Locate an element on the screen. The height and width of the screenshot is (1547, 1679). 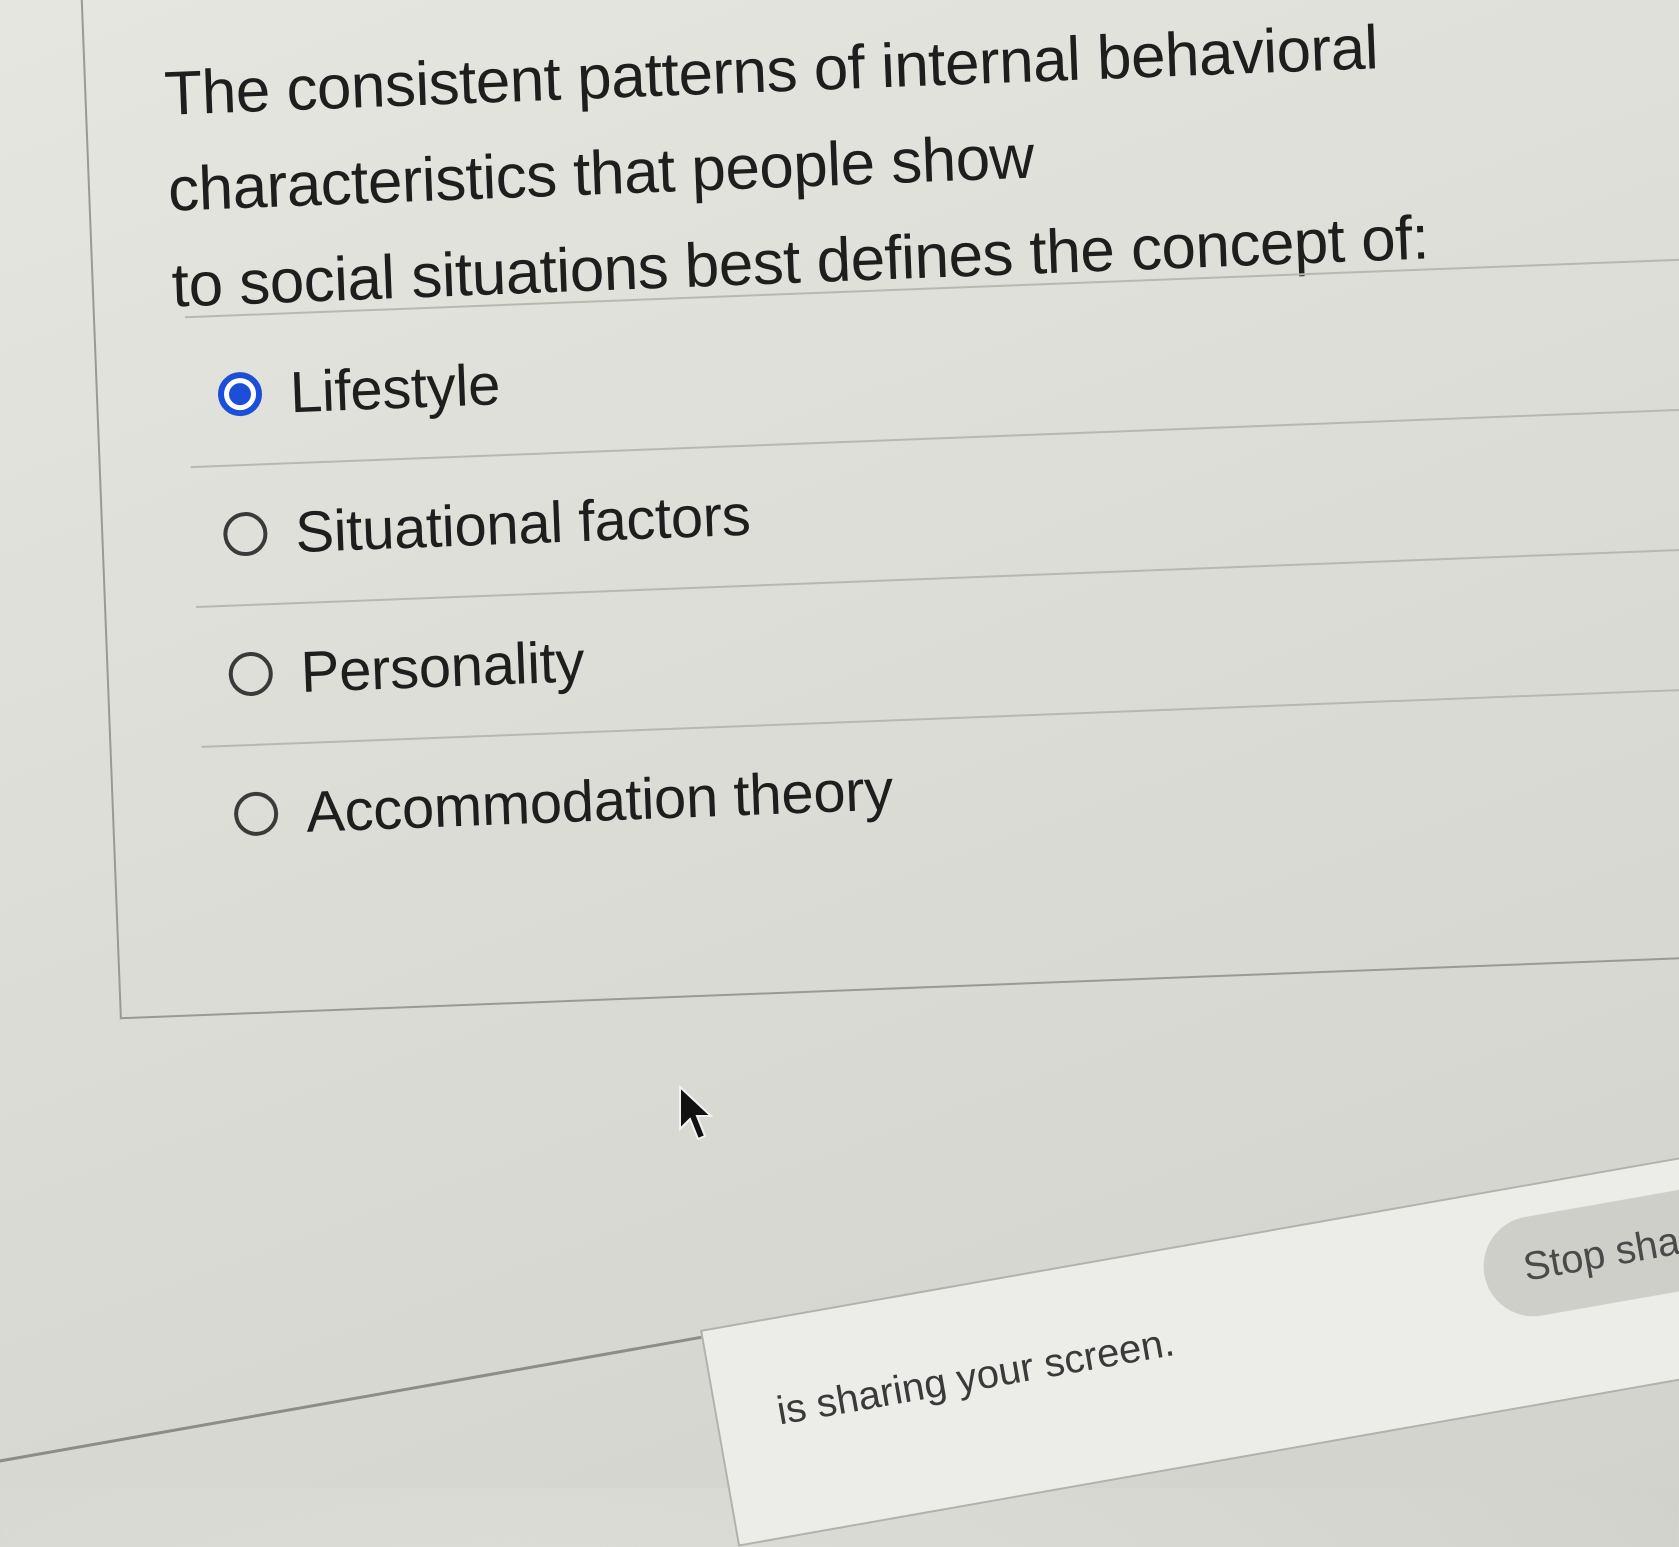
option-situational-factors: Situational factors is located at coordinates (487, 525).